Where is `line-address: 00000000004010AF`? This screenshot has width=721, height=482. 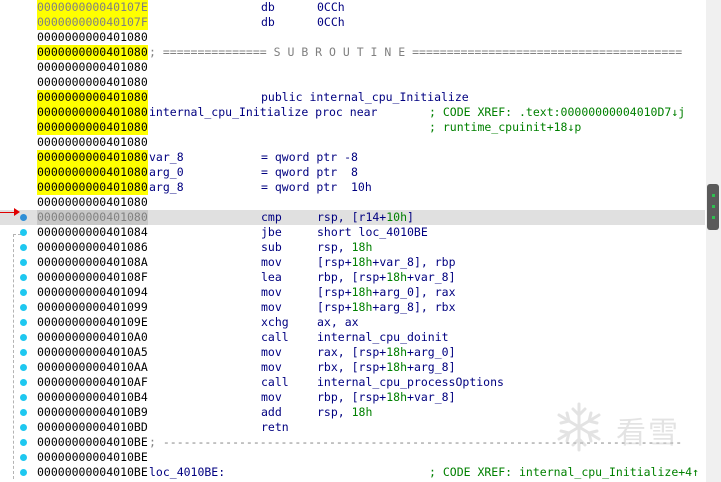 line-address: 00000000004010AF is located at coordinates (92, 382).